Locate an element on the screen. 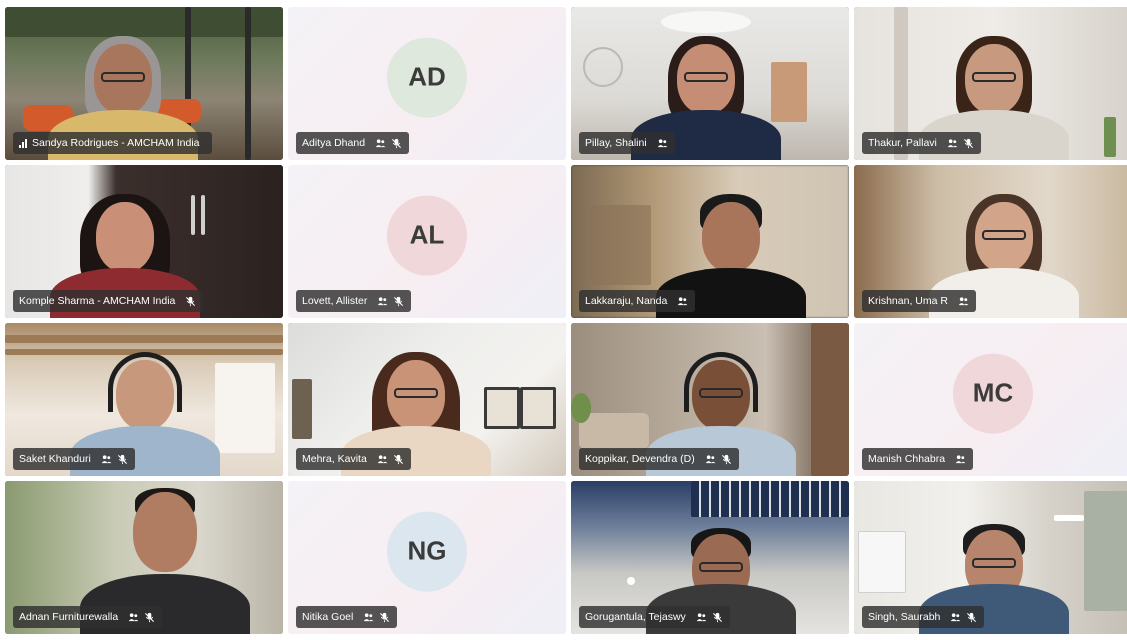 This screenshot has width=1127, height=640. participant-name: Lovett, Allister is located at coordinates (335, 301).